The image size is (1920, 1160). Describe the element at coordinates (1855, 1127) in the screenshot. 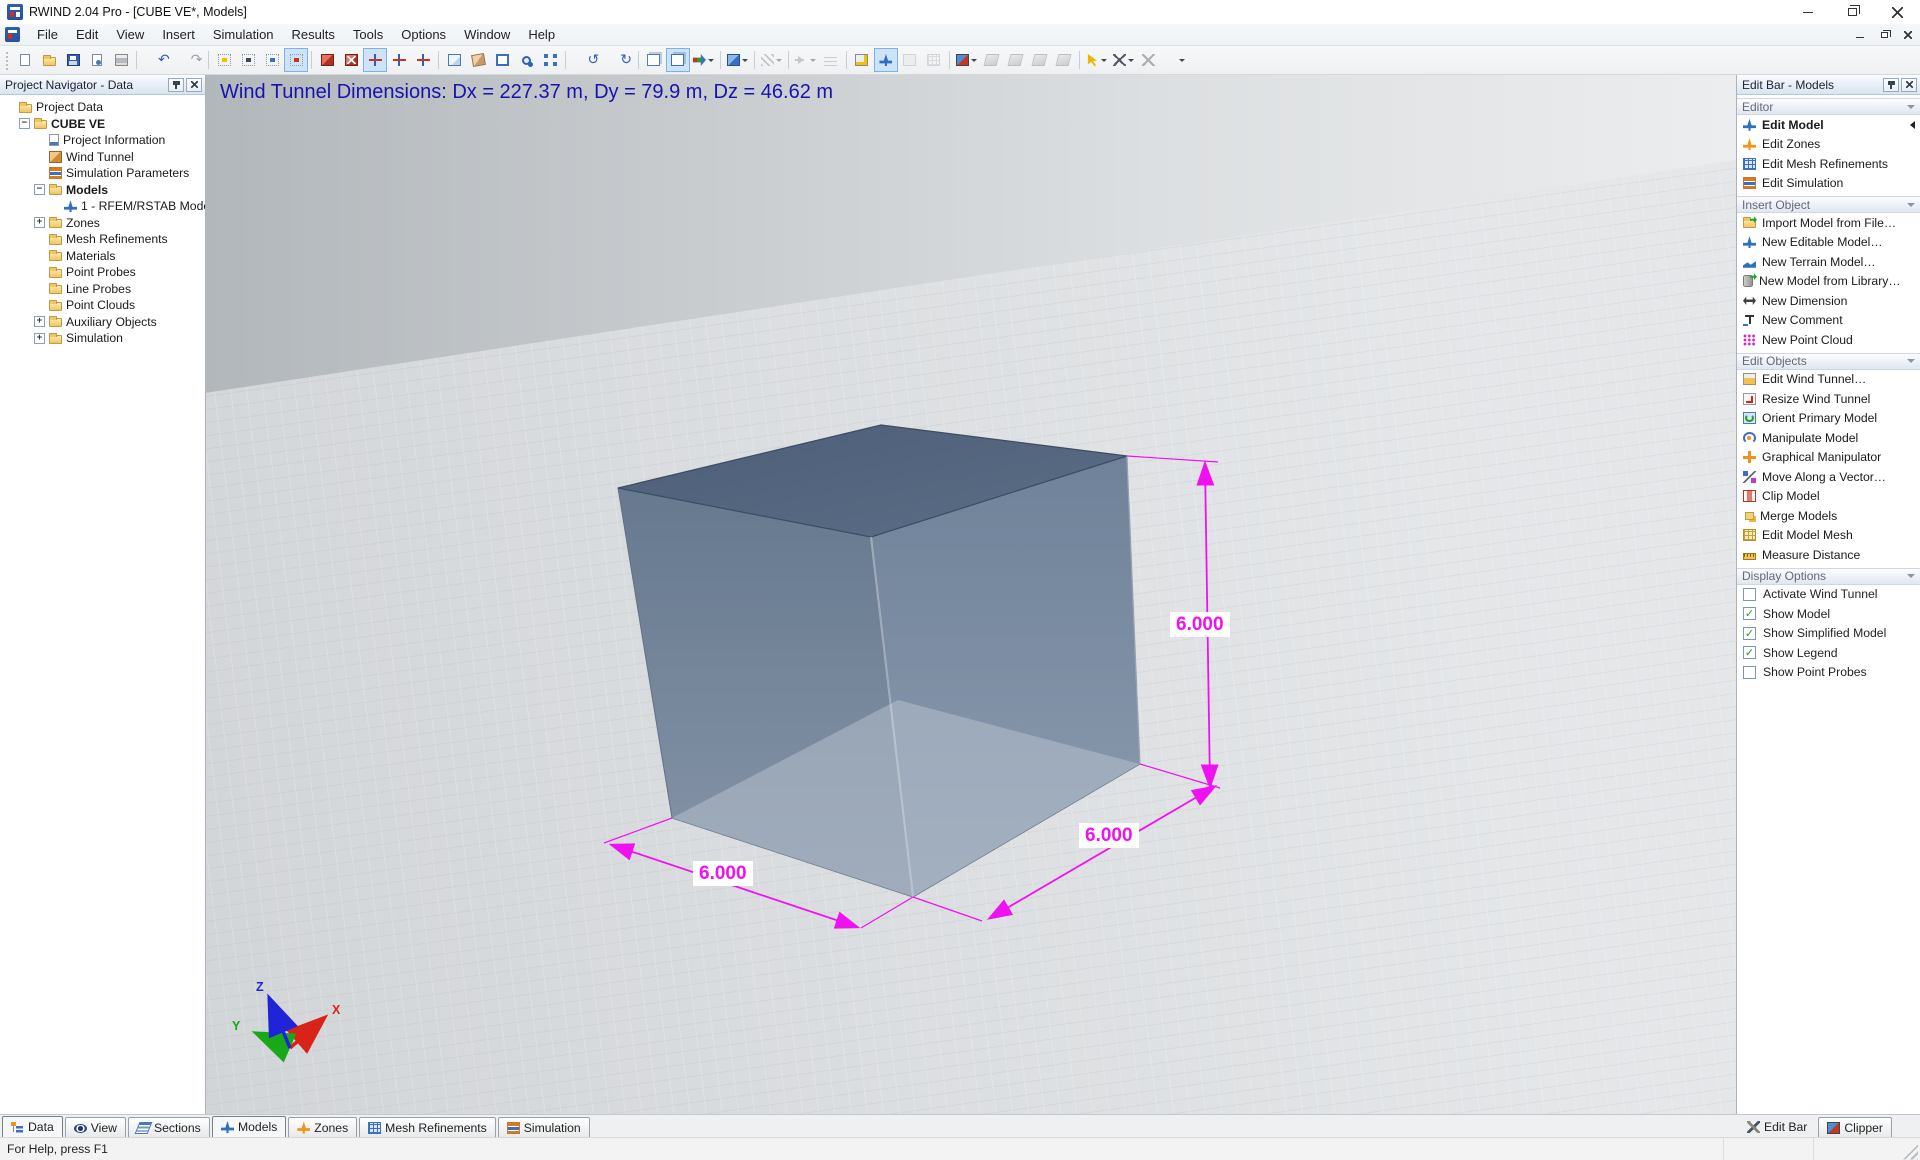

I see `tab-clipper: Clipper` at that location.